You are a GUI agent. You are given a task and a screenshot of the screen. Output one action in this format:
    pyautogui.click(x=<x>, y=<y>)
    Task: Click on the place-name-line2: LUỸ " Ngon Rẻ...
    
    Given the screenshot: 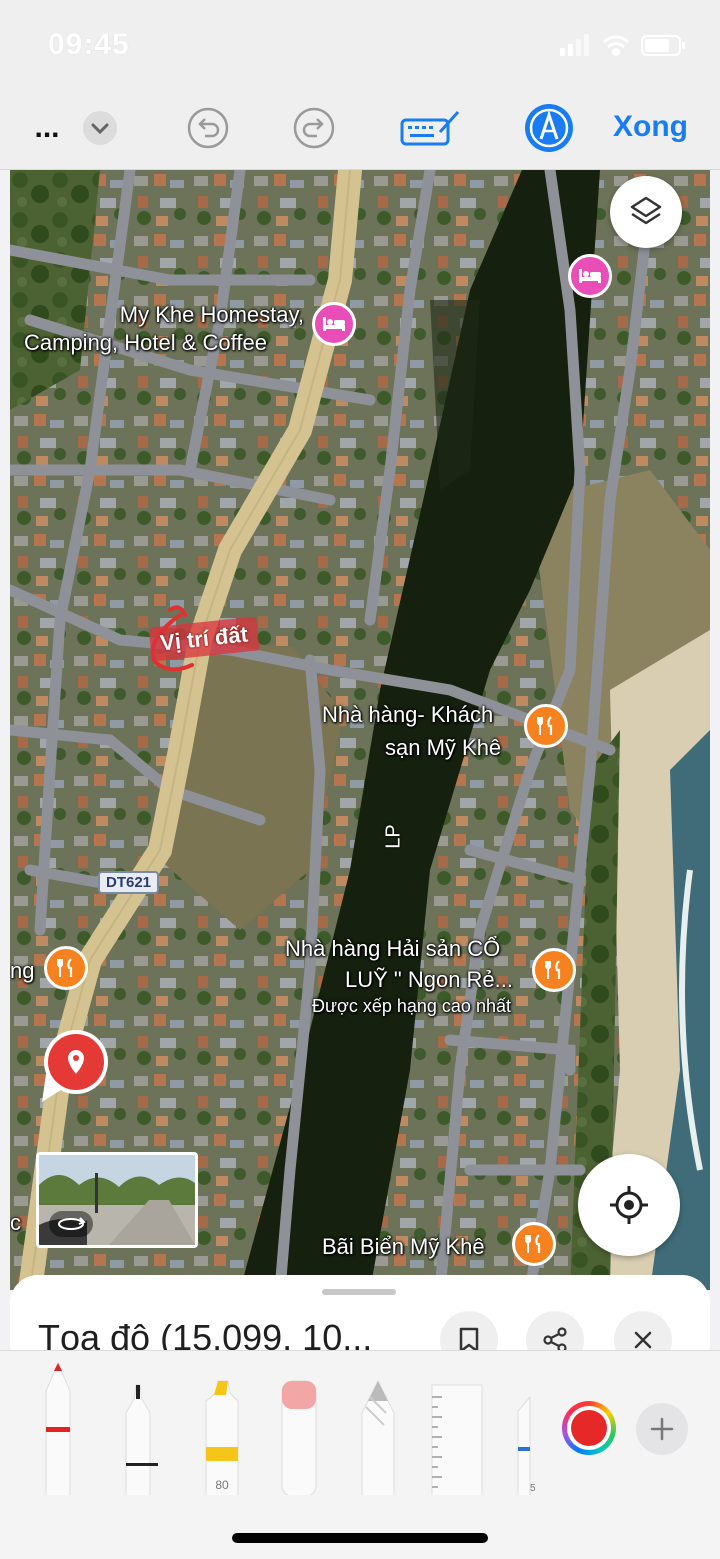 What is the action you would take?
    pyautogui.click(x=429, y=979)
    